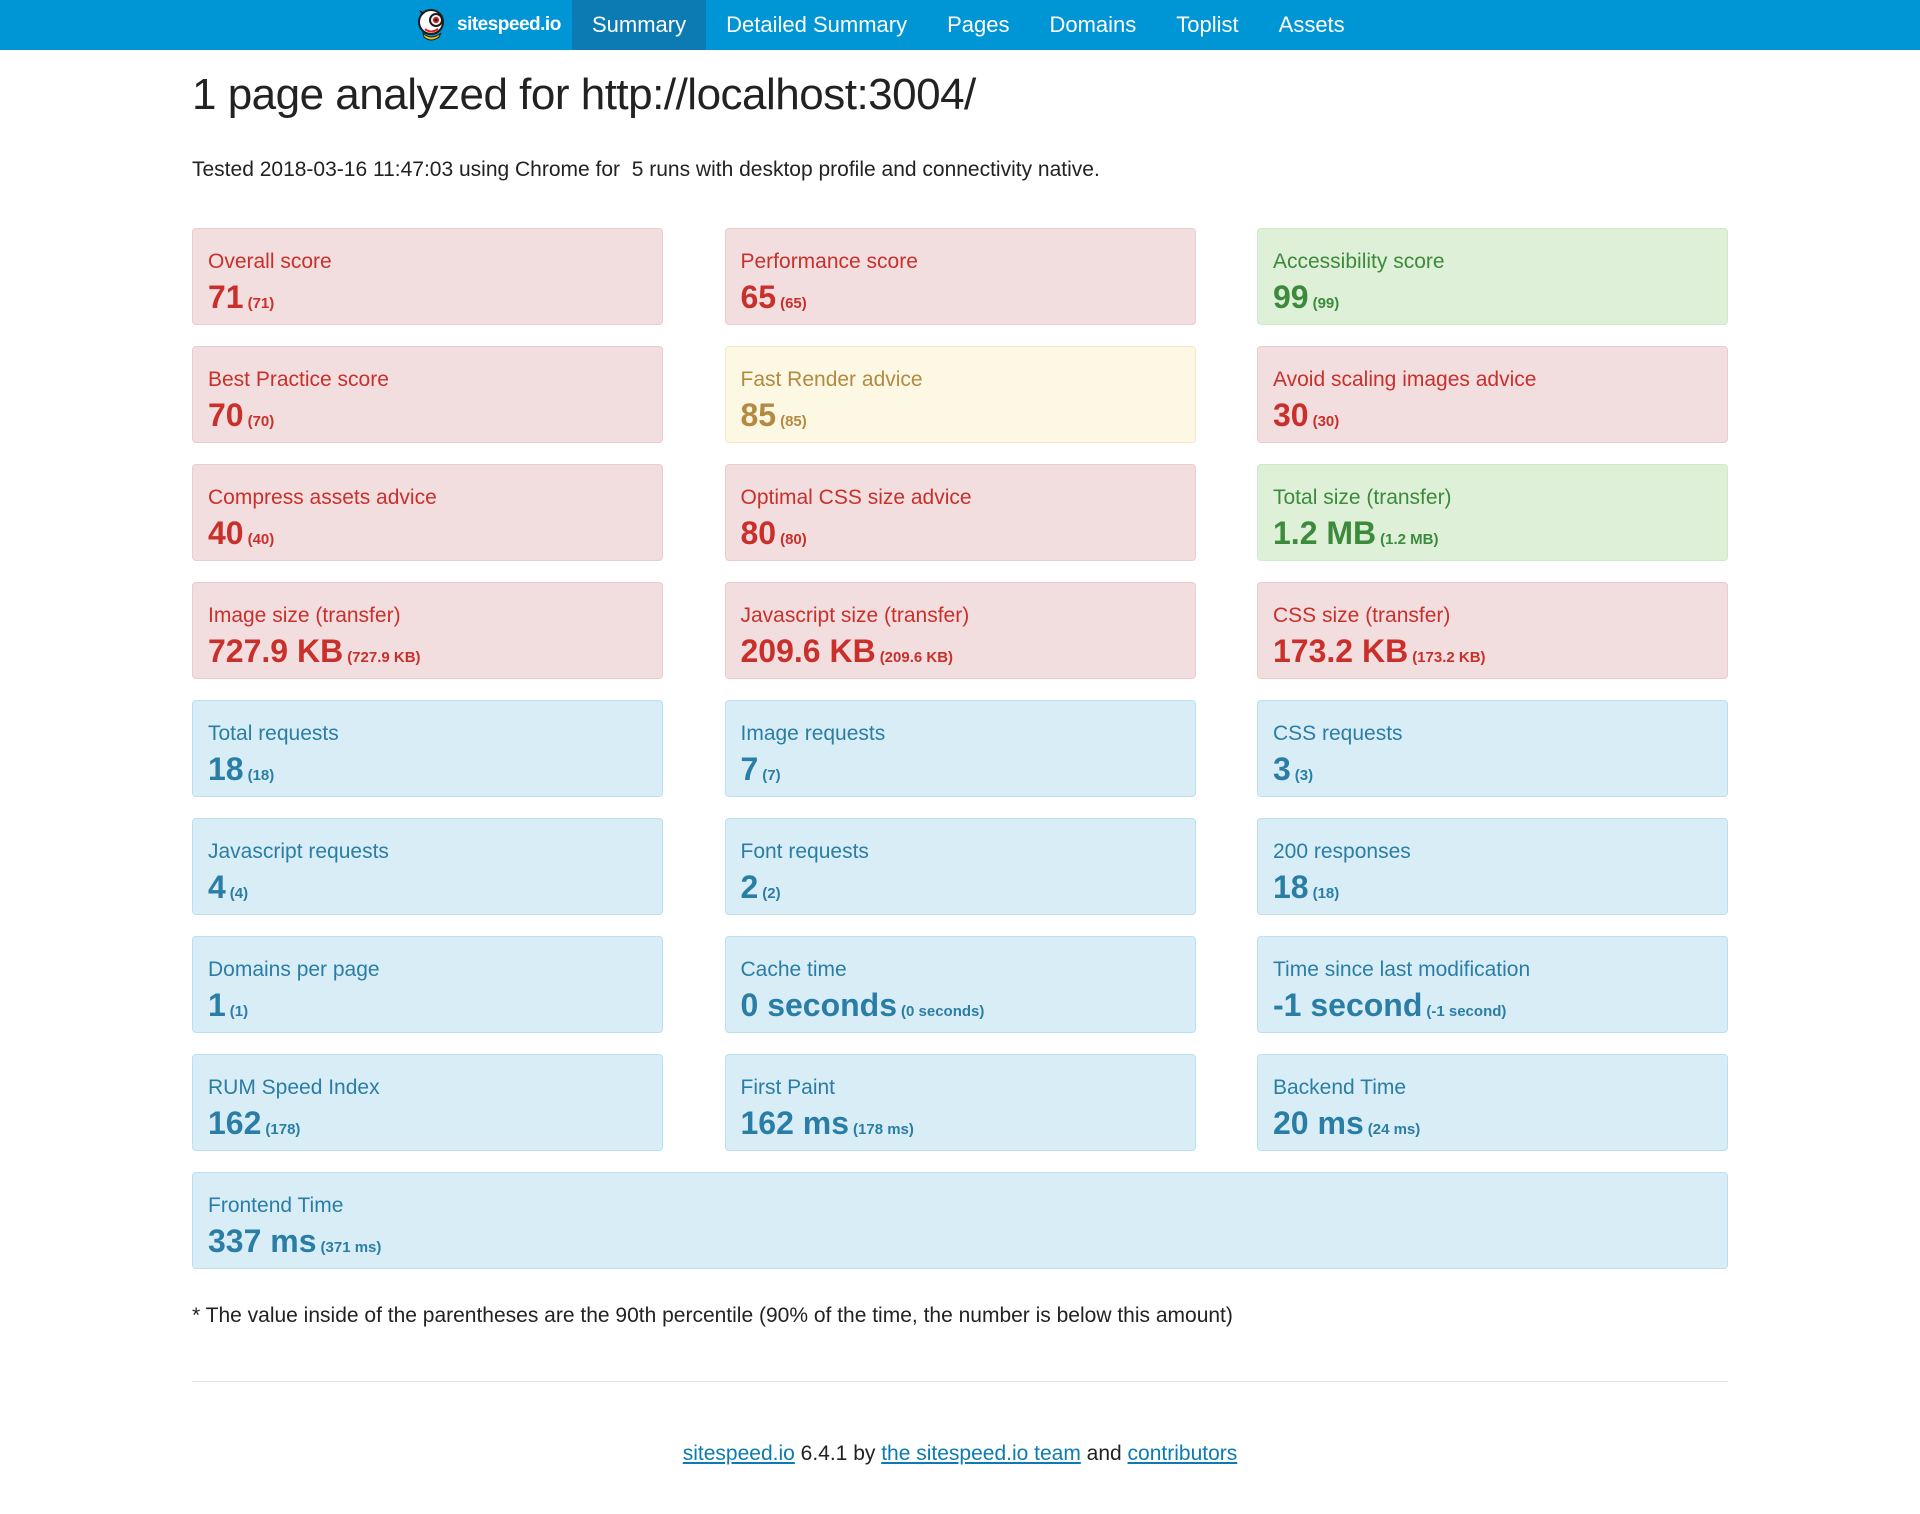  I want to click on metric-p90-value: (3), so click(1304, 775).